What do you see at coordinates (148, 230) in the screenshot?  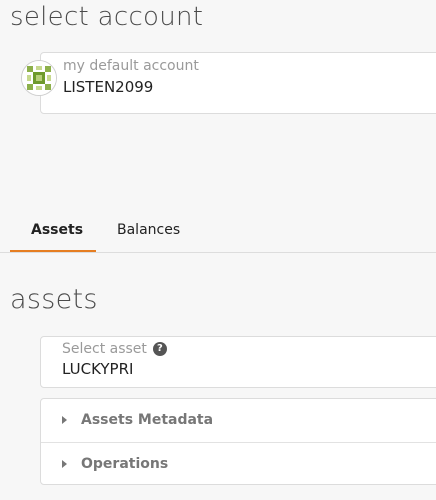 I see `tab-balances: Balances` at bounding box center [148, 230].